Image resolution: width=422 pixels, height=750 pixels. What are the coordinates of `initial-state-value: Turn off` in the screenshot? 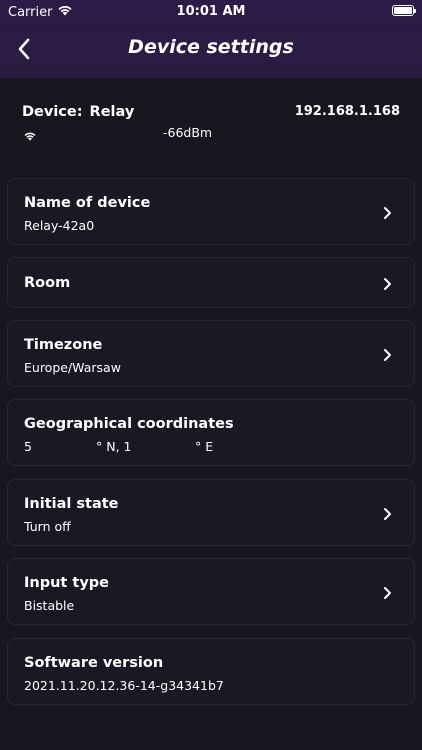 It's located at (47, 526).